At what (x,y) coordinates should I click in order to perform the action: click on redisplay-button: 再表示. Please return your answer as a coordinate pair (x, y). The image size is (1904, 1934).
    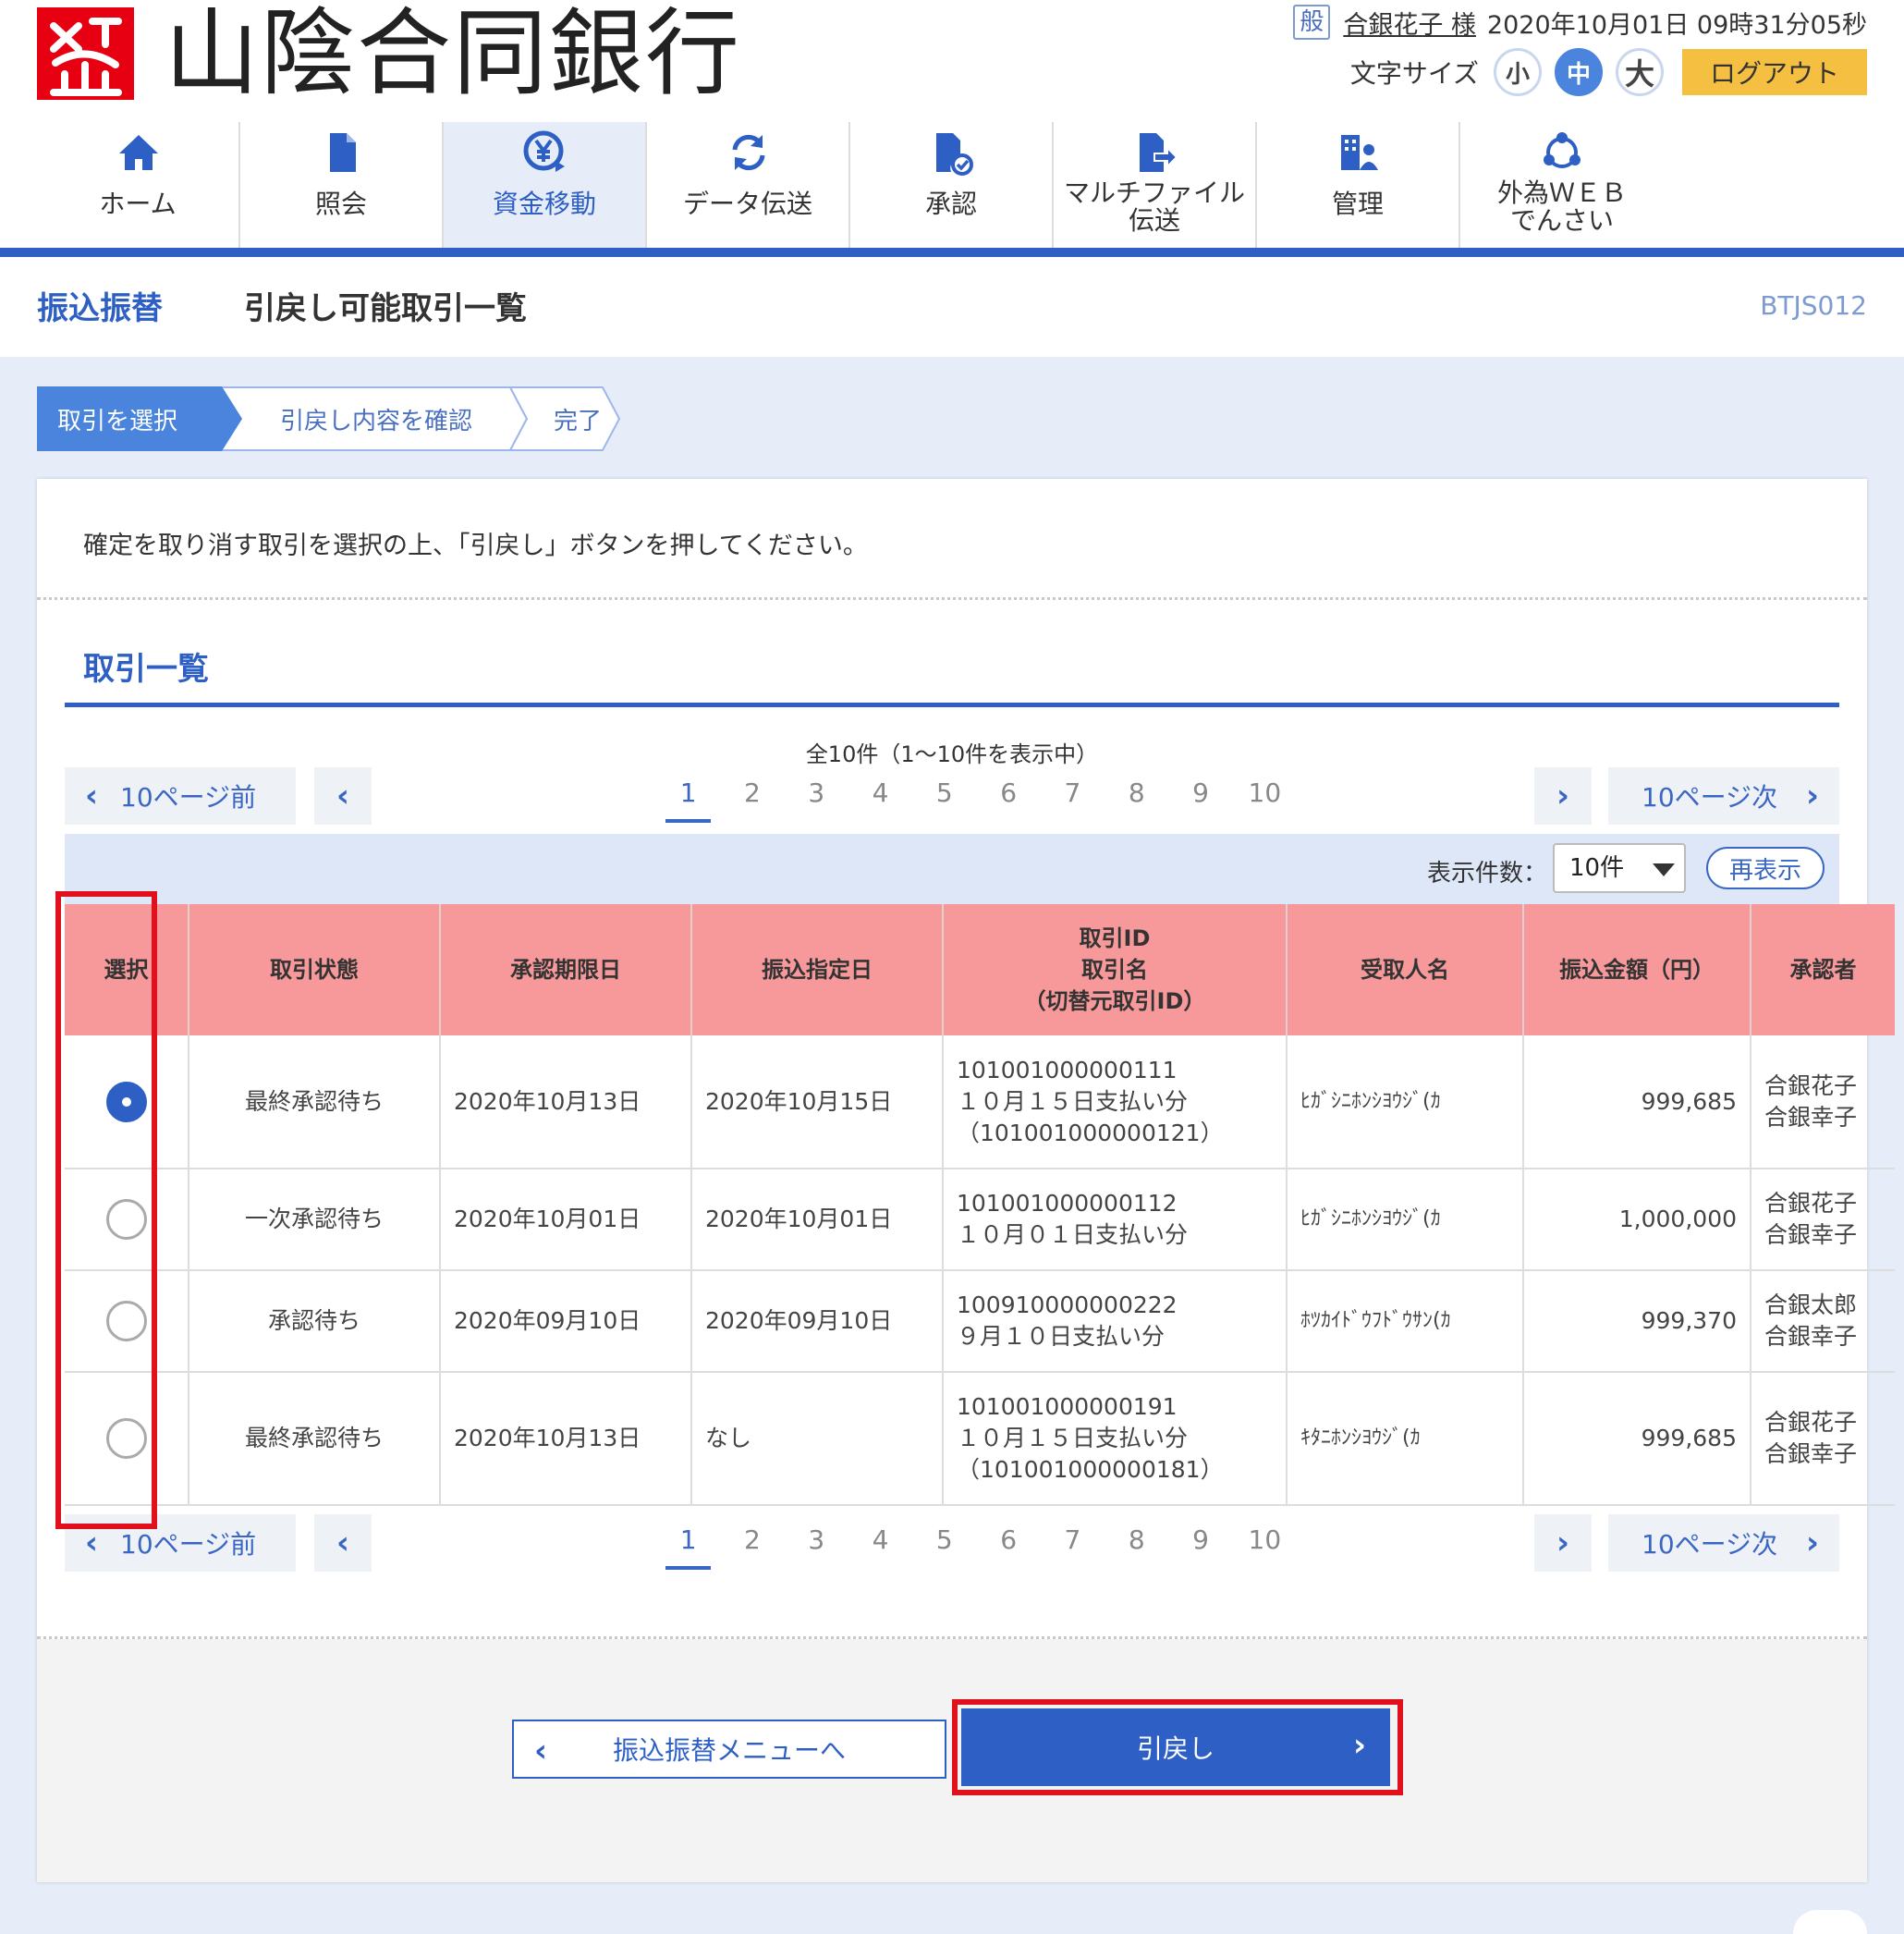
    Looking at the image, I should click on (1765, 868).